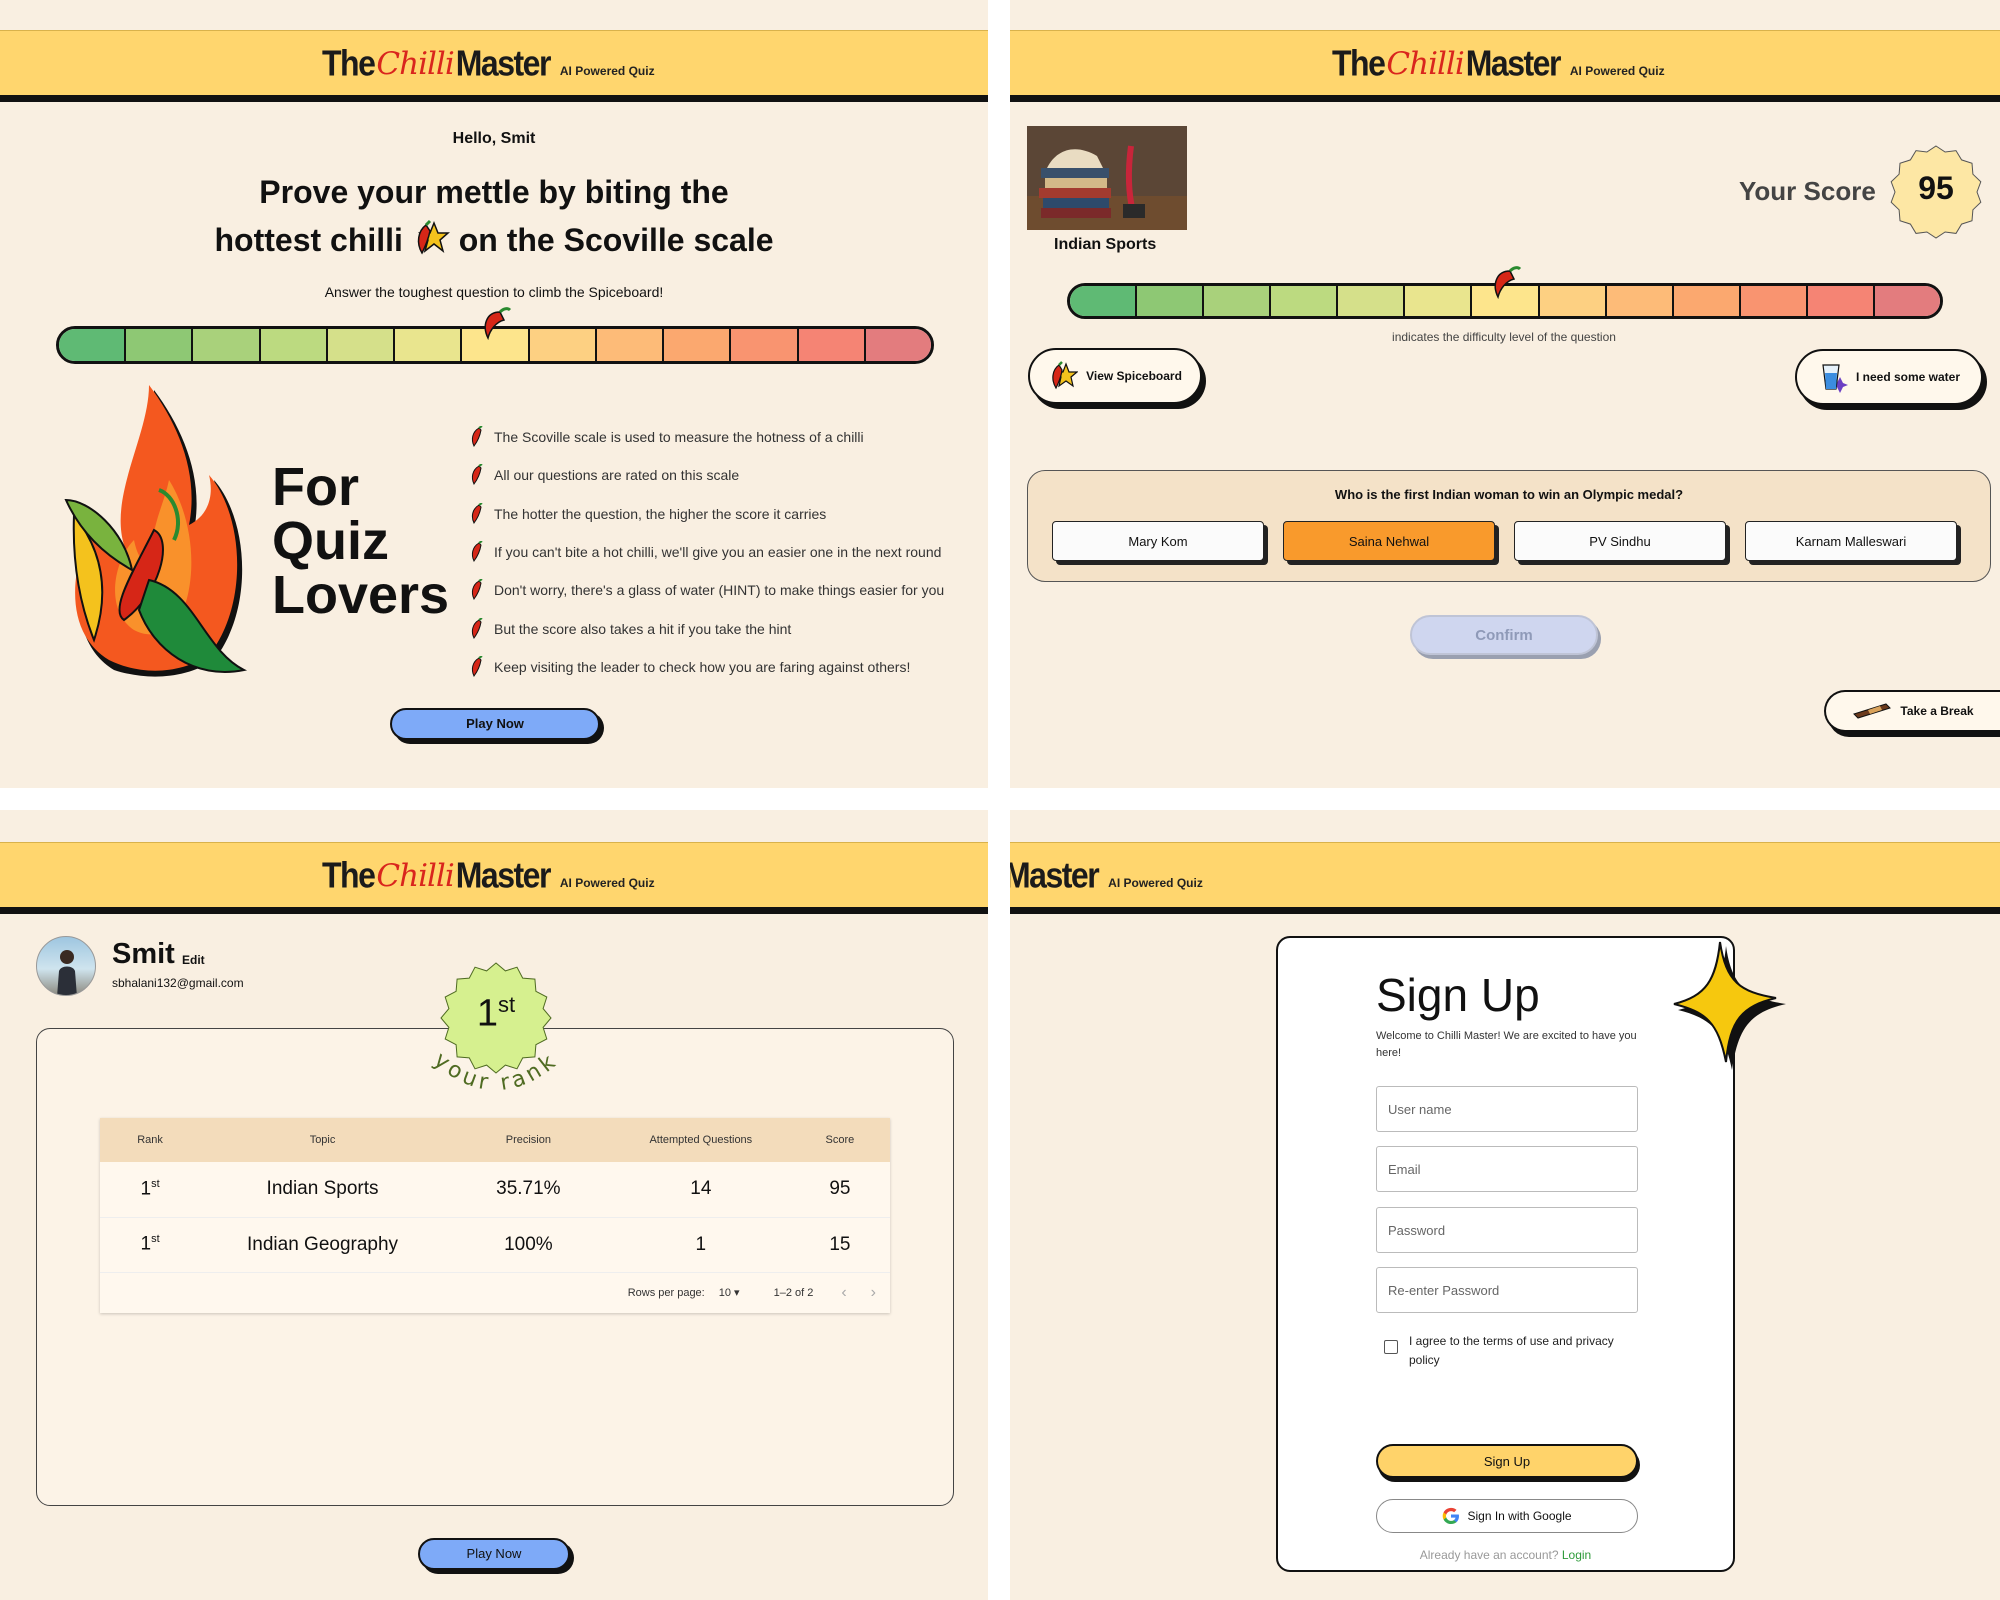  I want to click on hero-text: For Quiz Lovers, so click(361, 541).